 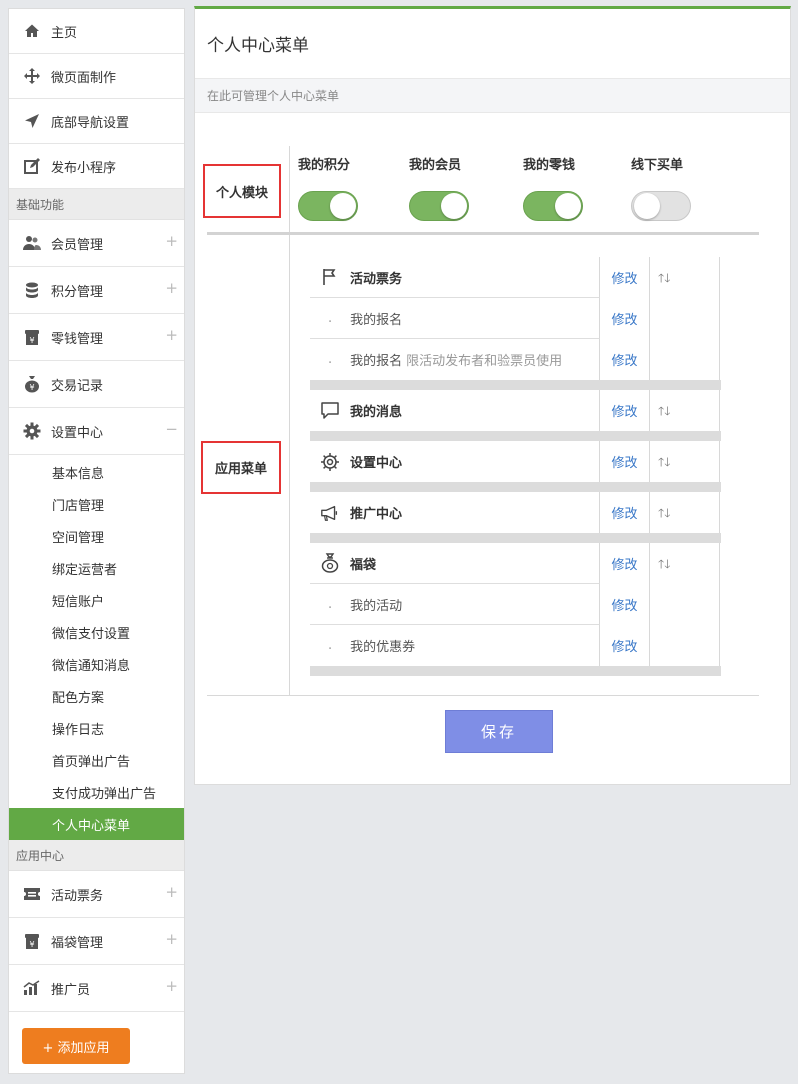 I want to click on sidebar-item-label: 推广员, so click(x=71, y=990).